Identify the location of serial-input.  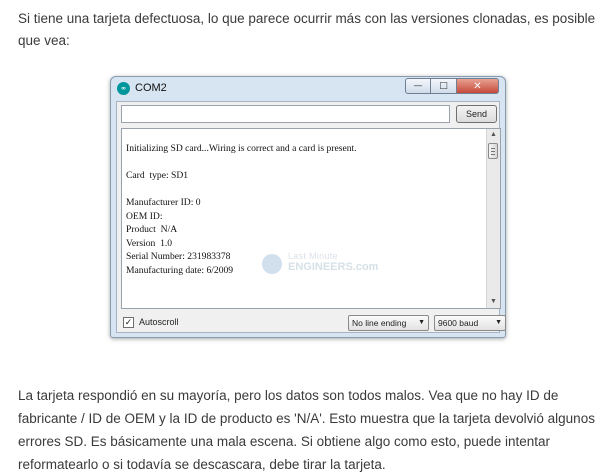
(285, 114).